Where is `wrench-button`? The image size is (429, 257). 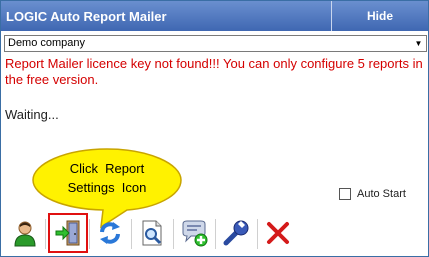 wrench-button is located at coordinates (236, 233).